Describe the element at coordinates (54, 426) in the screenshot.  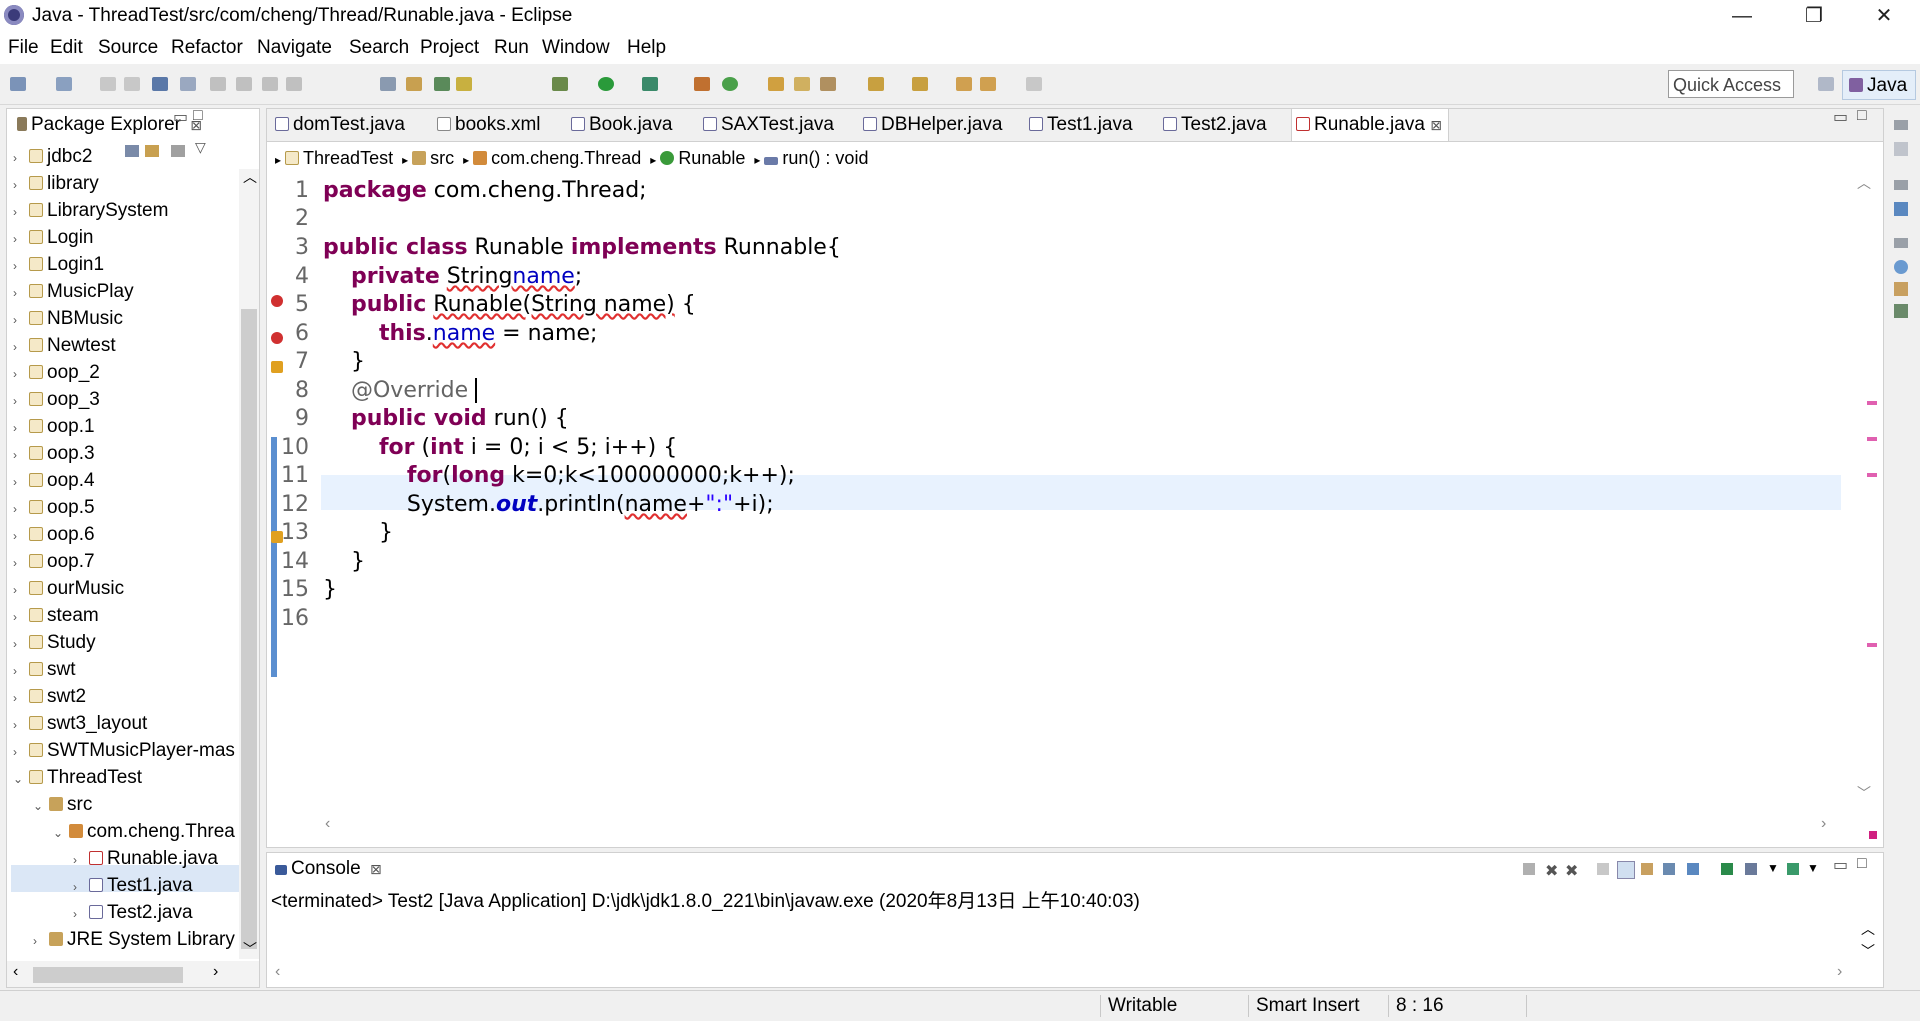
I see `tree-item: › oop.1` at that location.